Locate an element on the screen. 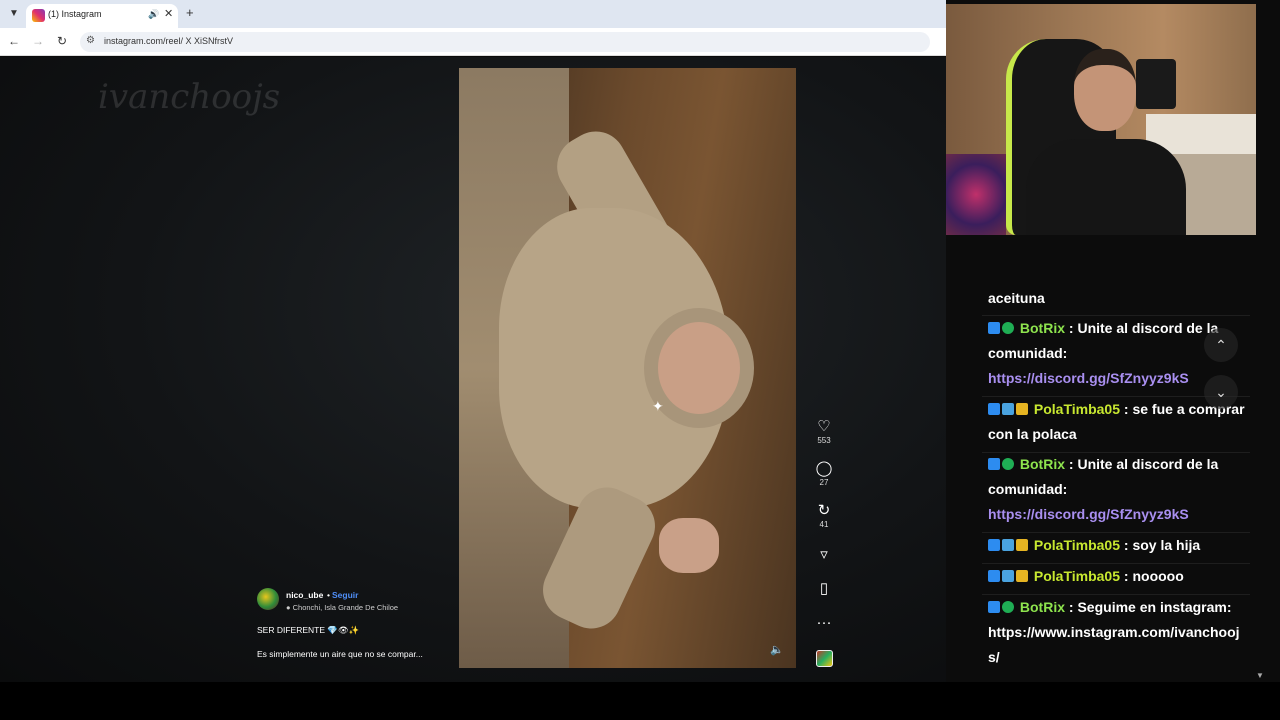 The width and height of the screenshot is (1280, 720). speaker-icon: 🔊 is located at coordinates (153, 14).